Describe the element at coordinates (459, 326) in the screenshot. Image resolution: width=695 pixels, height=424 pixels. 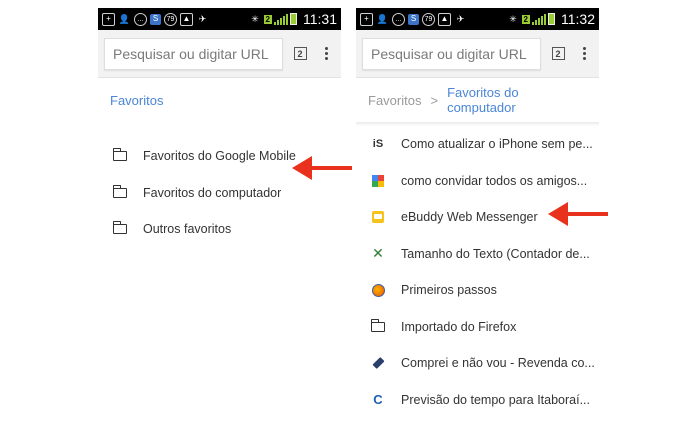
I see `list-item-label: Importado do Firefox` at that location.